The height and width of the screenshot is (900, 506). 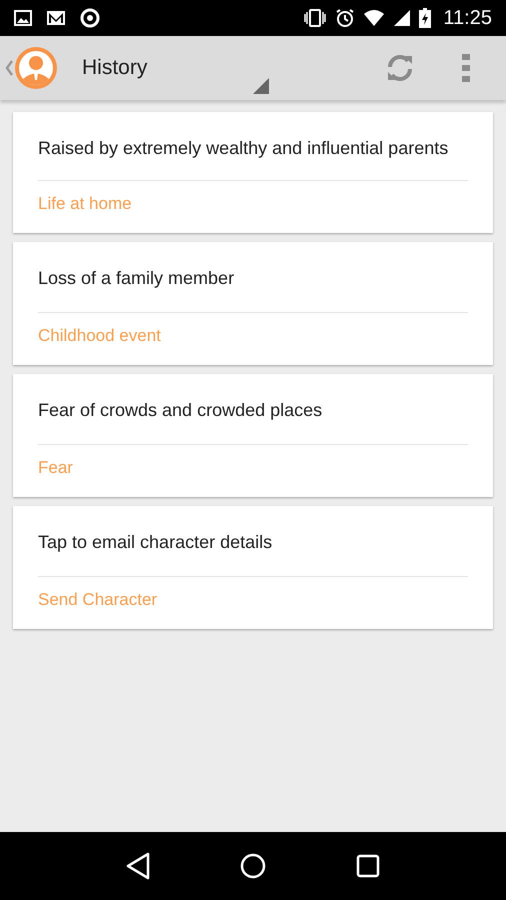 What do you see at coordinates (261, 86) in the screenshot?
I see `dropdown-corner-icon` at bounding box center [261, 86].